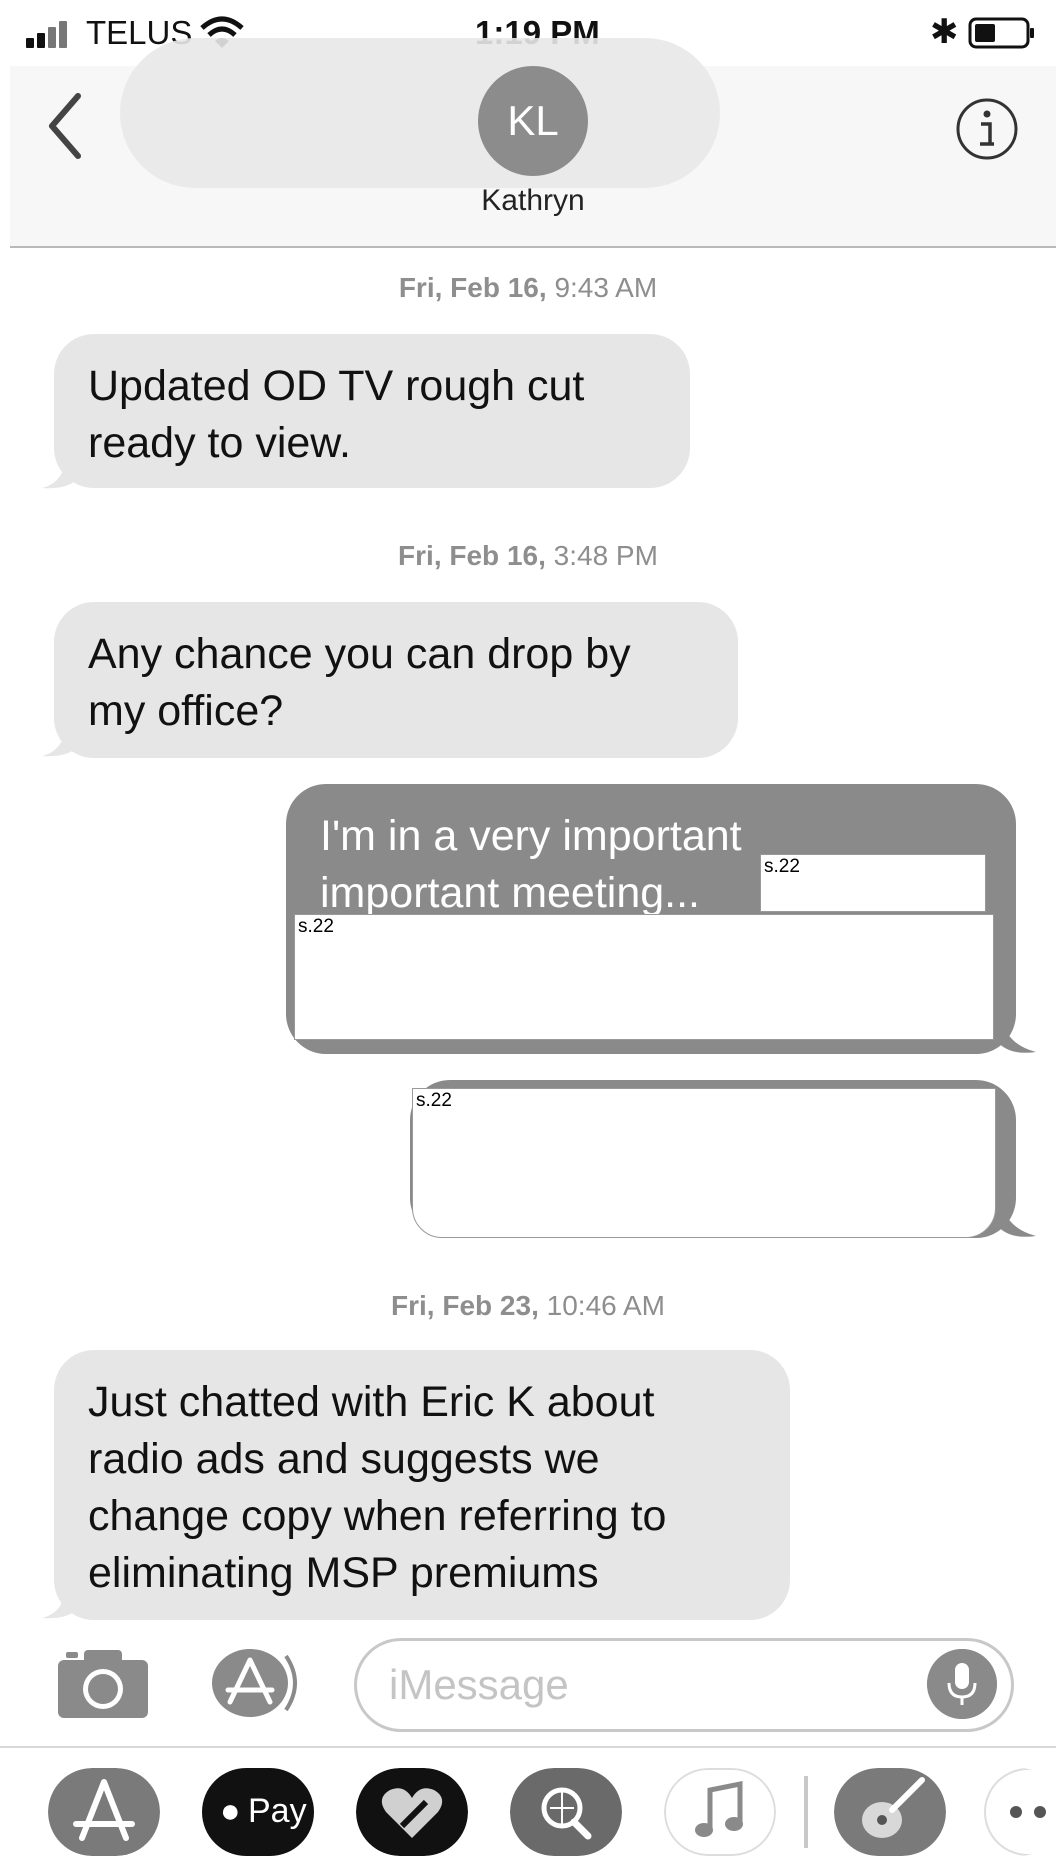 This screenshot has width=1056, height=1860. What do you see at coordinates (377, 1516) in the screenshot?
I see `message-line: change copy when referring to` at bounding box center [377, 1516].